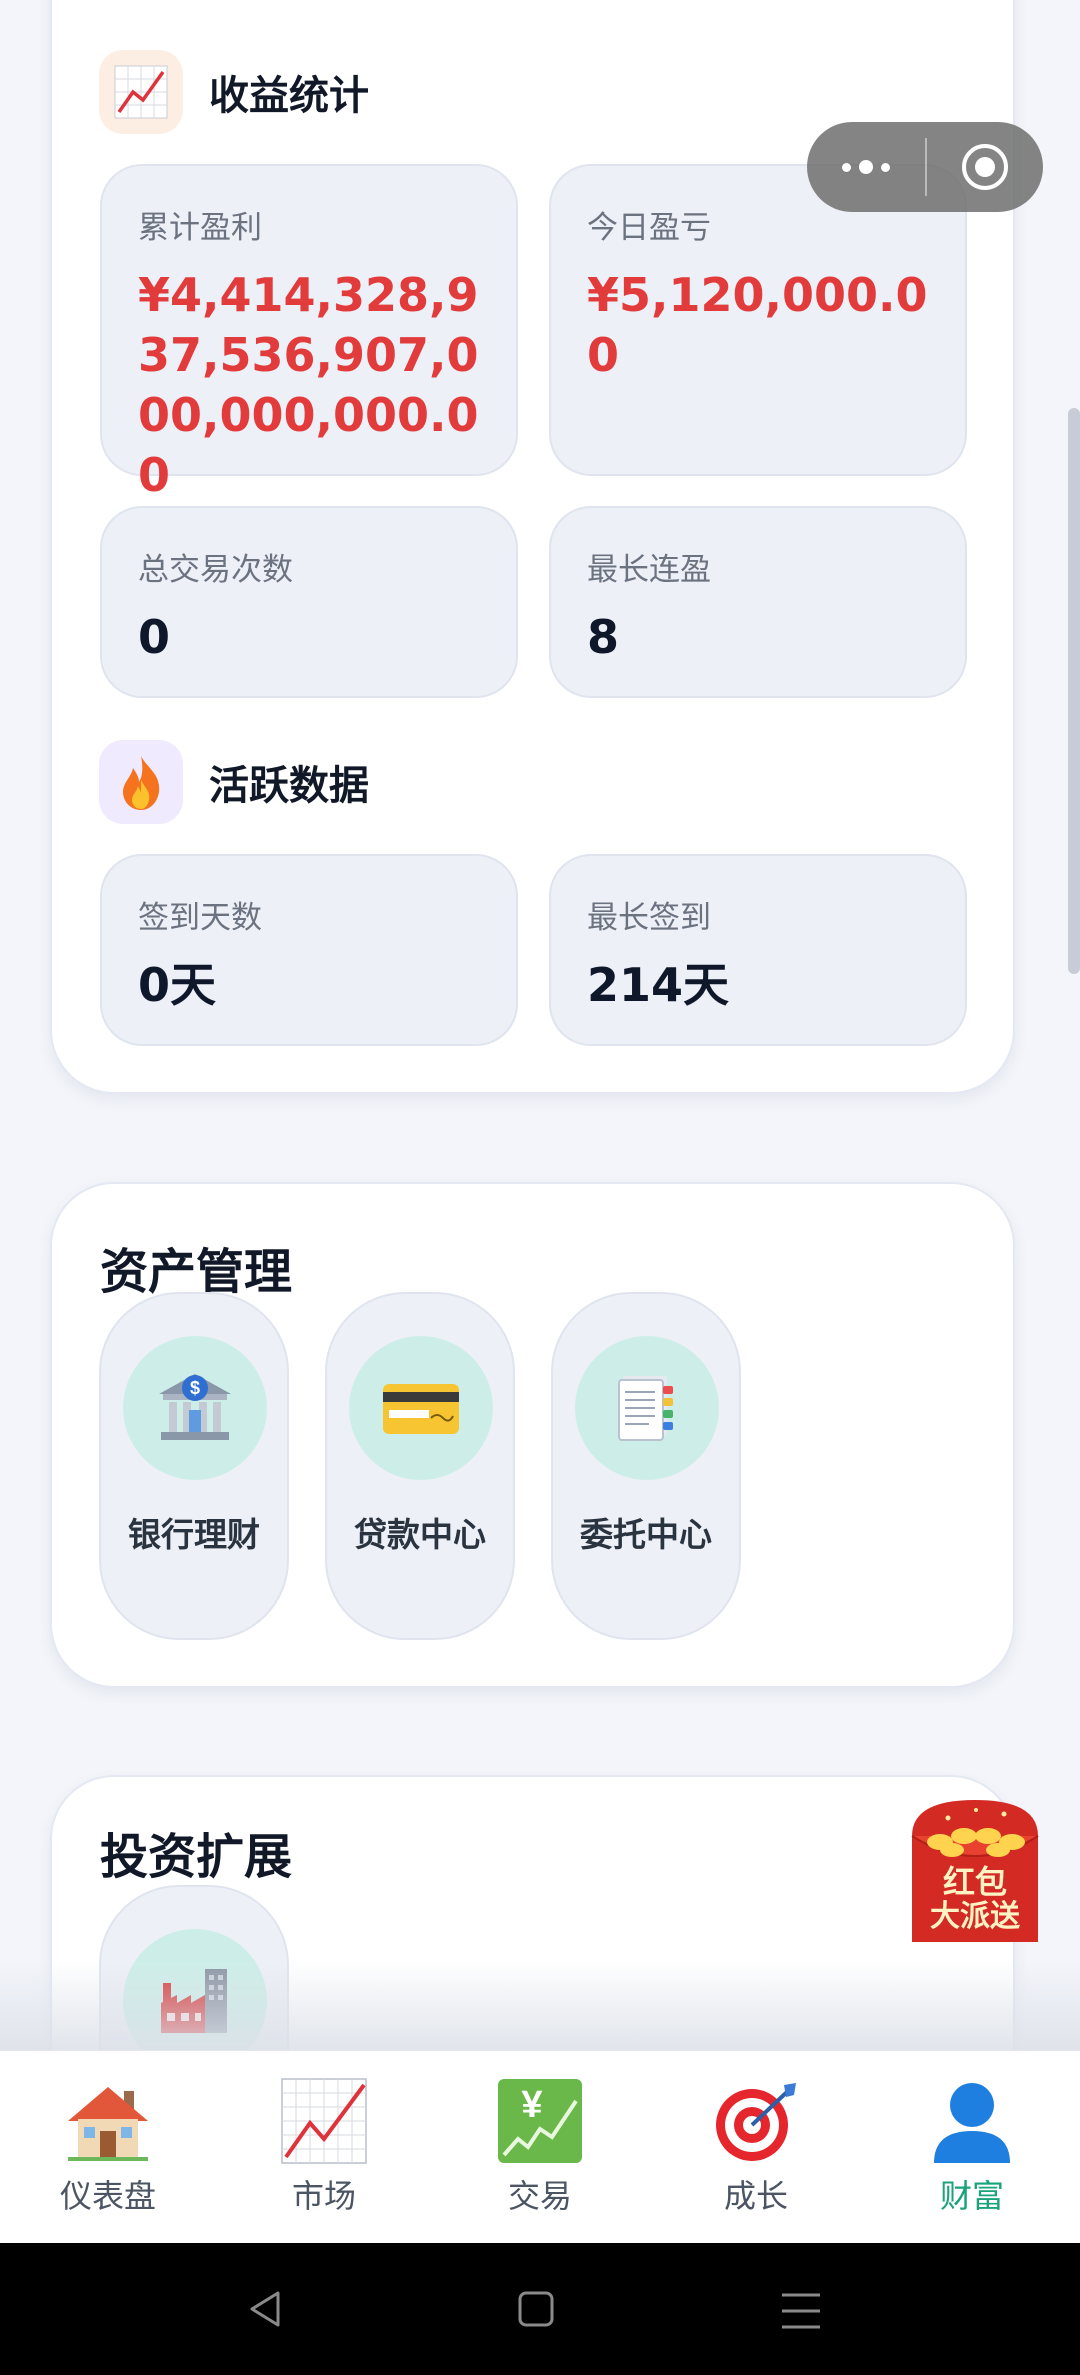 Image resolution: width=1080 pixels, height=2375 pixels. What do you see at coordinates (177, 985) in the screenshot?
I see `stat-value: 0天` at bounding box center [177, 985].